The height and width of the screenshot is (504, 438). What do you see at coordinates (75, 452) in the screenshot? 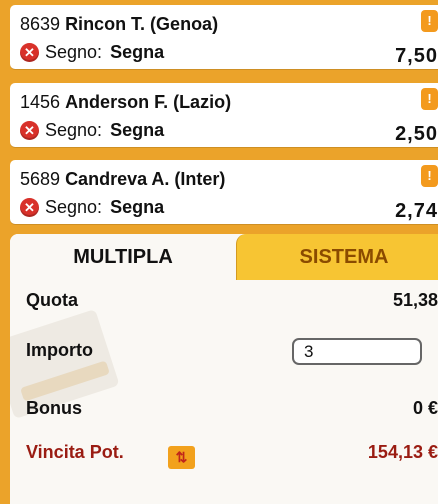
I see `vincita-label: Vincita Pot.` at bounding box center [75, 452].